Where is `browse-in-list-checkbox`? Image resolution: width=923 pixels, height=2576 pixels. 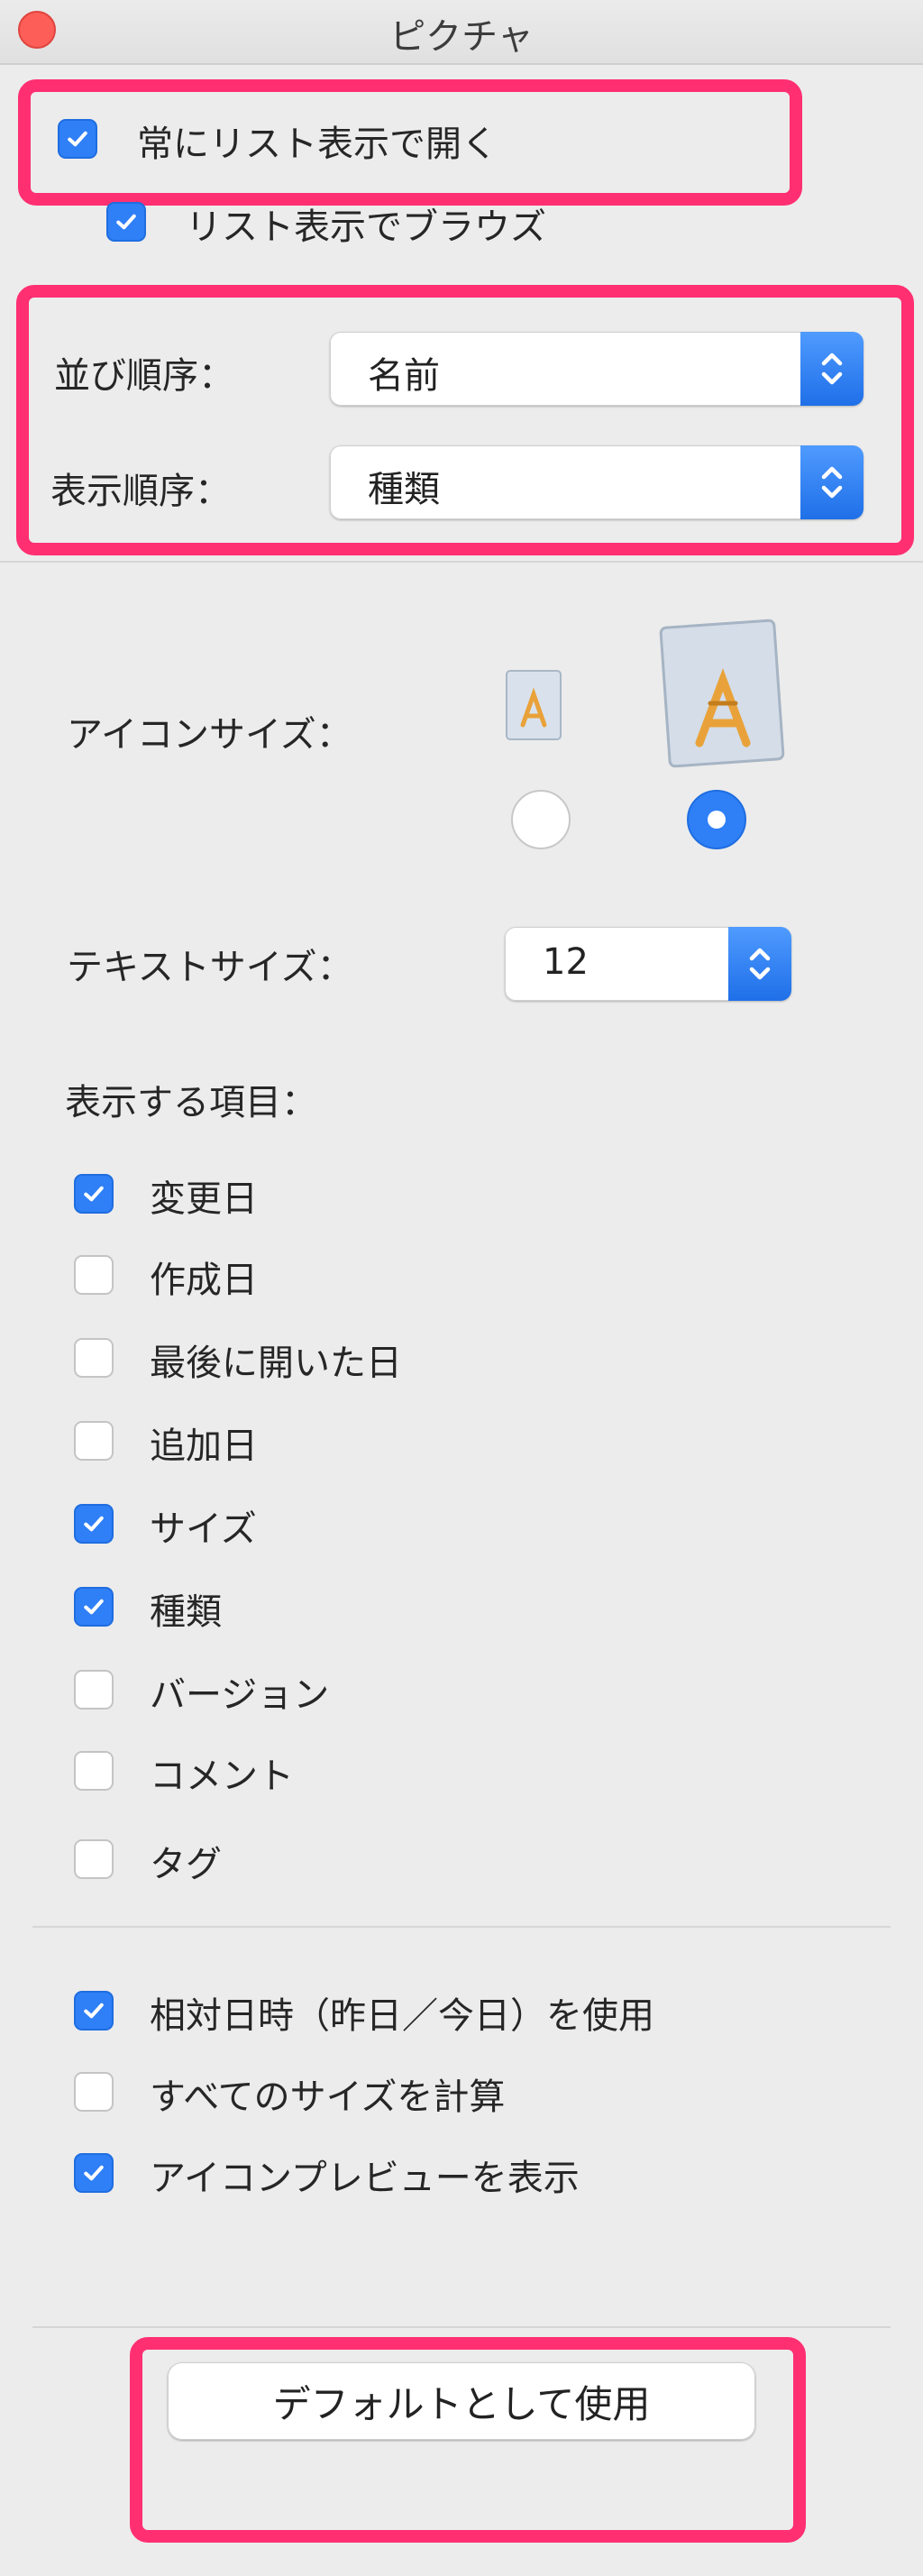
browse-in-list-checkbox is located at coordinates (126, 222).